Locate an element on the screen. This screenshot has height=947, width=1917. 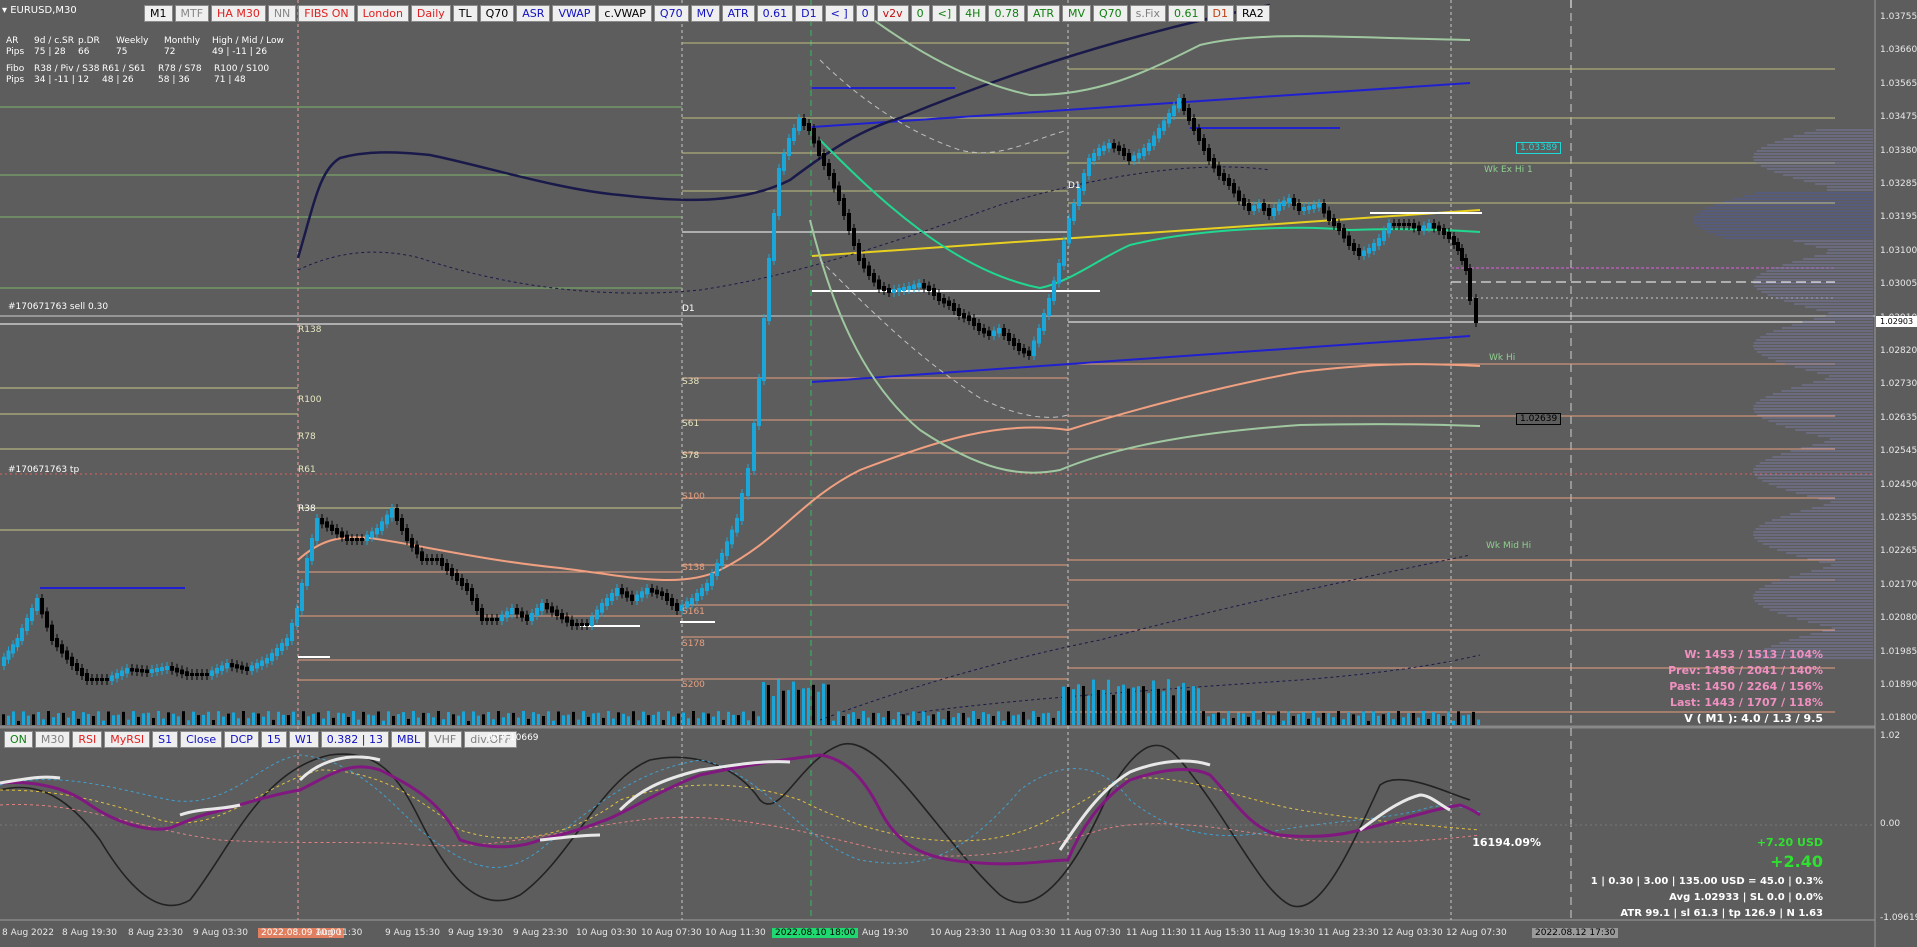
volume-stat-last: Last: 1443 / 1707 / 118% is located at coordinates (1746, 702).